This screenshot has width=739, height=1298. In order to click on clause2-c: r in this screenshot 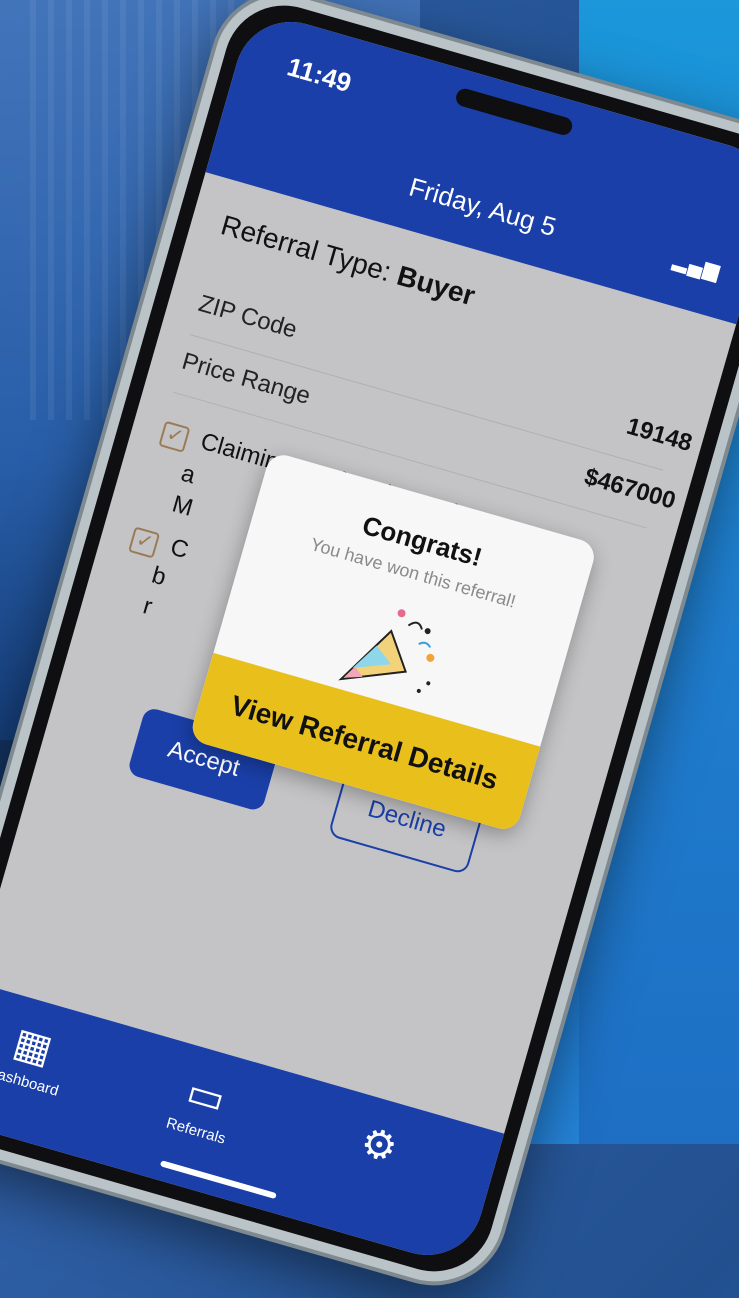, I will do `click(148, 606)`.